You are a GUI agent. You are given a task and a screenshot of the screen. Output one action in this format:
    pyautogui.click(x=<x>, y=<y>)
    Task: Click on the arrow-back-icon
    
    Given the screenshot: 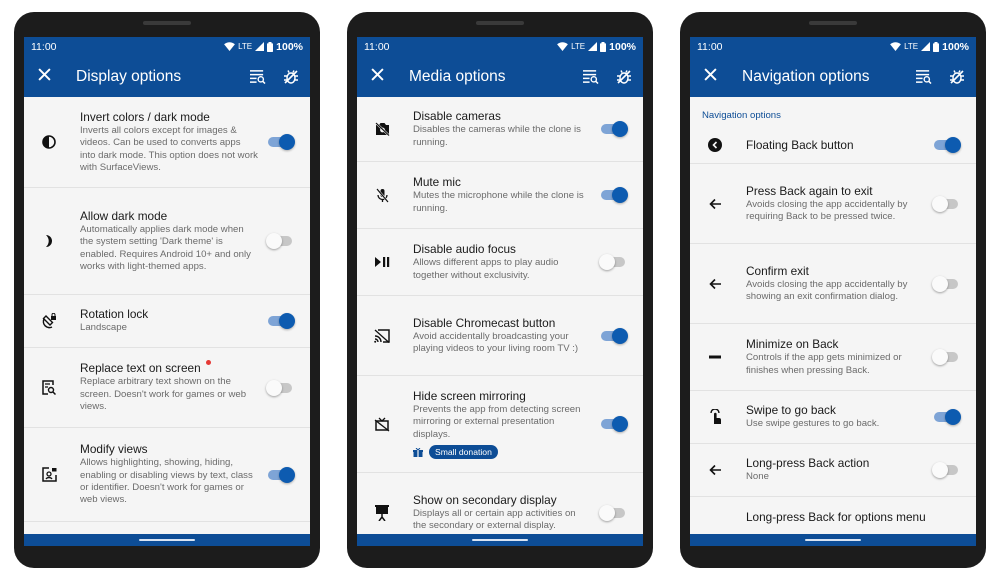 What is the action you would take?
    pyautogui.click(x=715, y=470)
    